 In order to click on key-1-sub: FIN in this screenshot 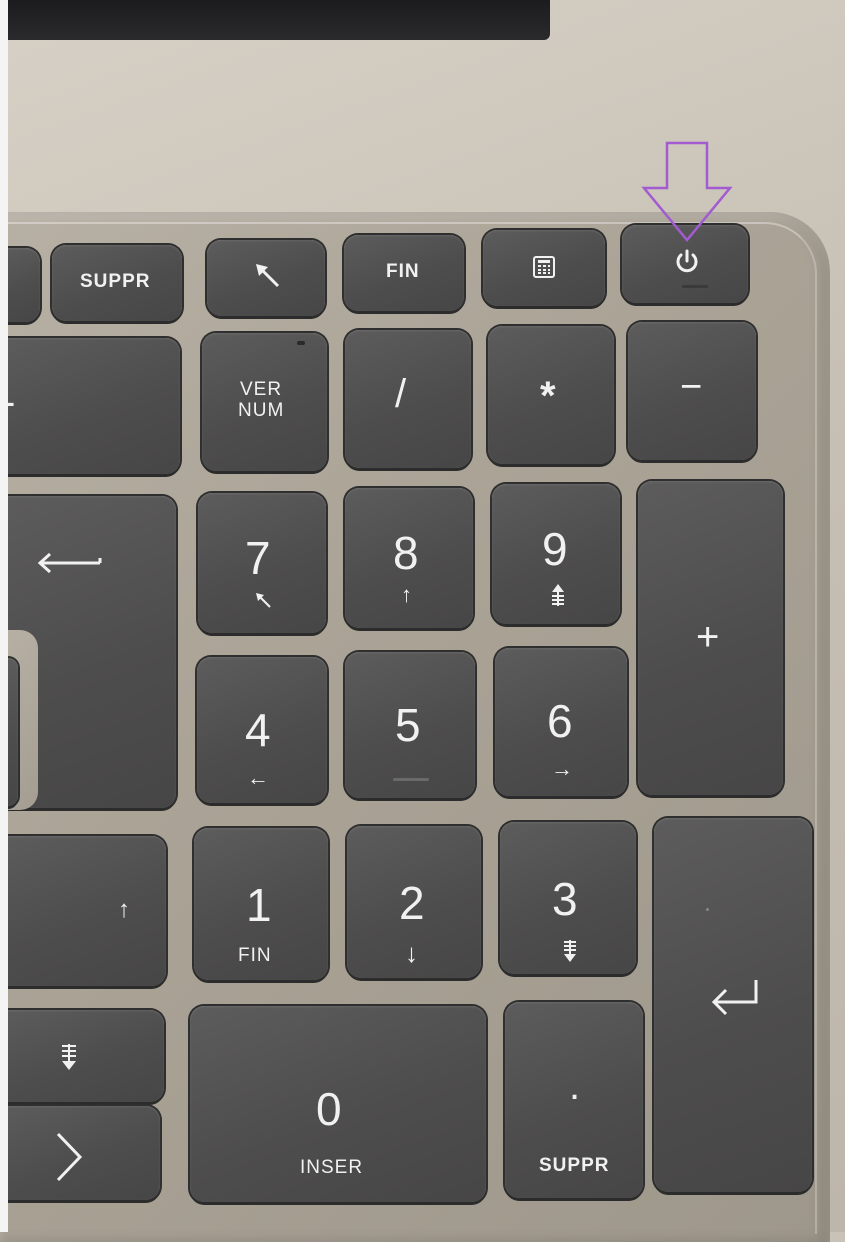, I will do `click(255, 955)`.